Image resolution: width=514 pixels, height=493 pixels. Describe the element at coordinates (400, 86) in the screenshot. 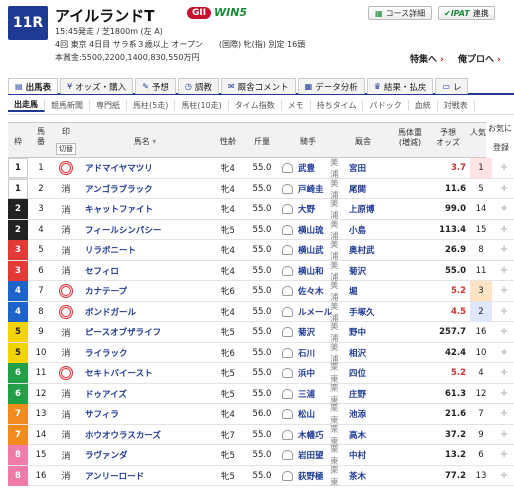

I see `tab-6: ♛ 結果・払戻` at that location.